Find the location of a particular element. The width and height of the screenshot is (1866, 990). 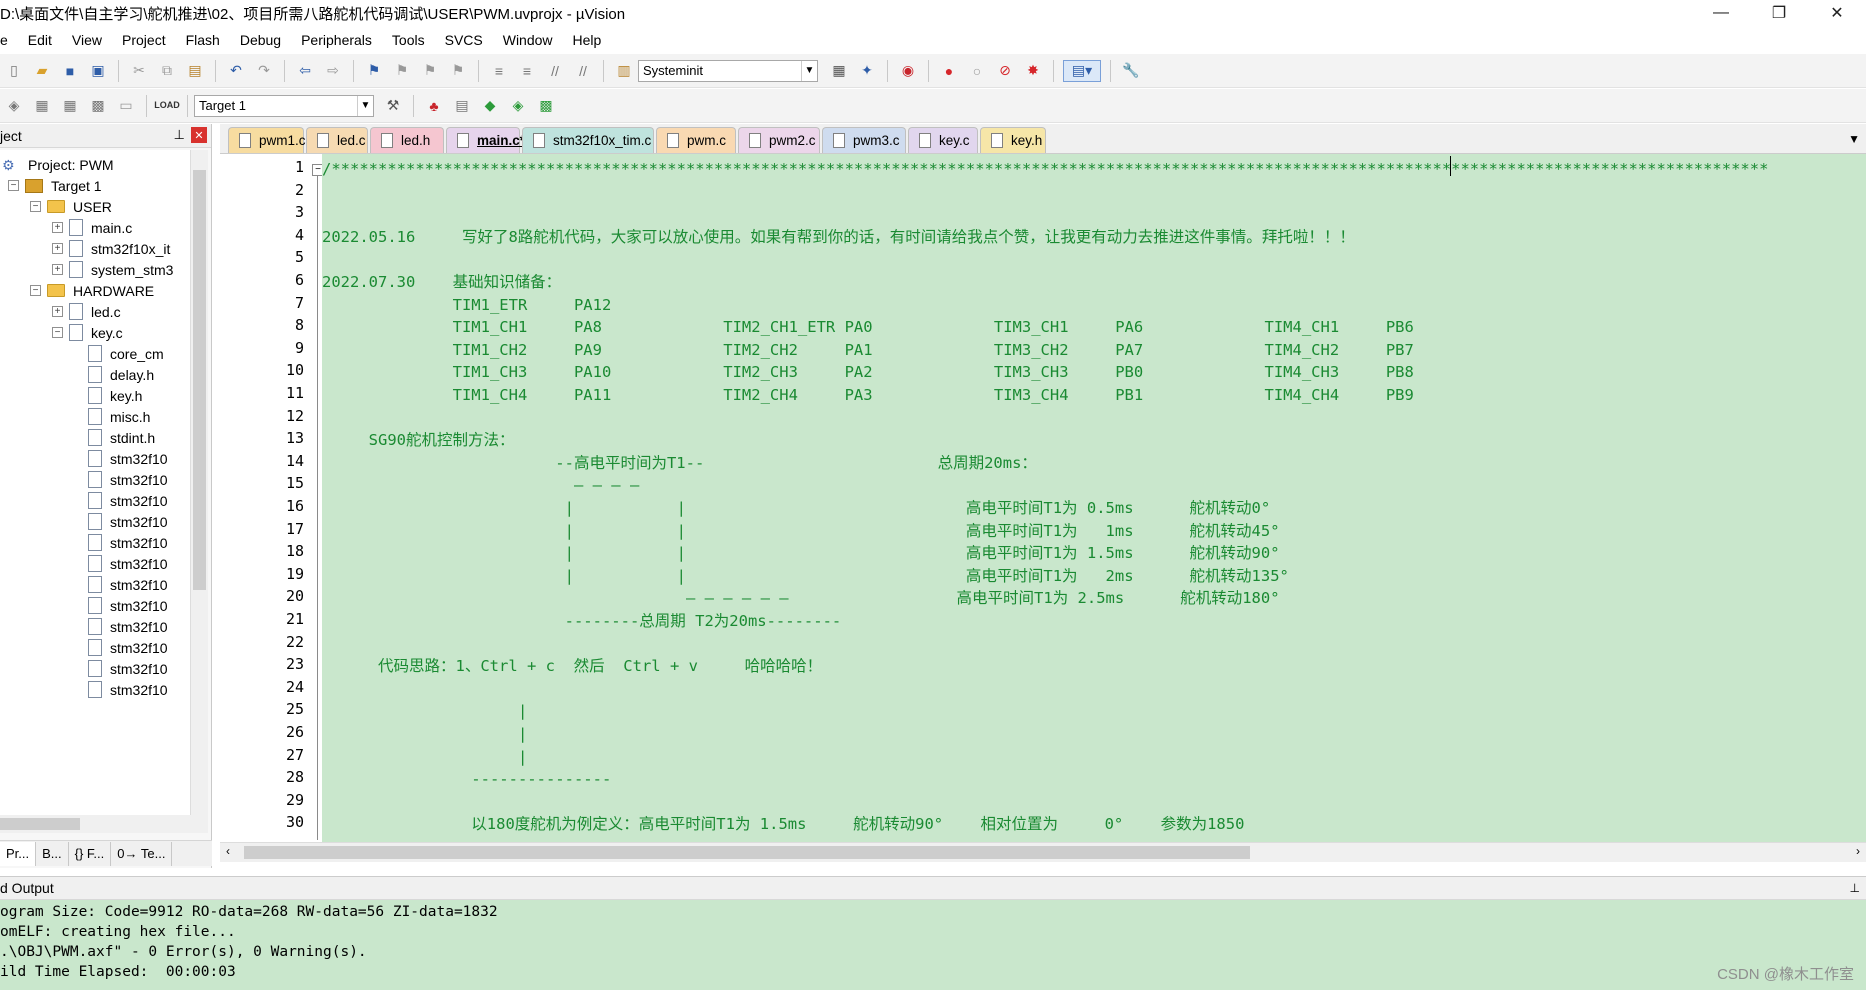

menu-debug: Debug is located at coordinates (260, 40).